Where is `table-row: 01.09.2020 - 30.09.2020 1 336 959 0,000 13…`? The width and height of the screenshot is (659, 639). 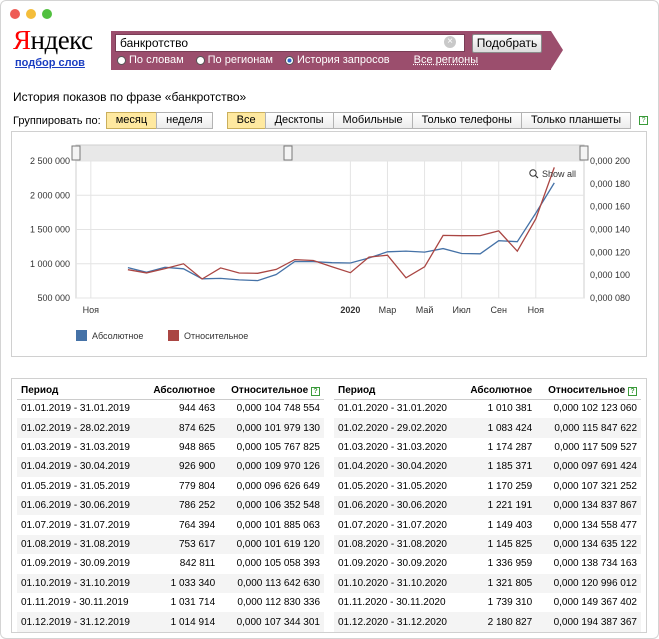
table-row: 01.09.2020 - 30.09.2020 1 336 959 0,000 13… is located at coordinates (487, 563).